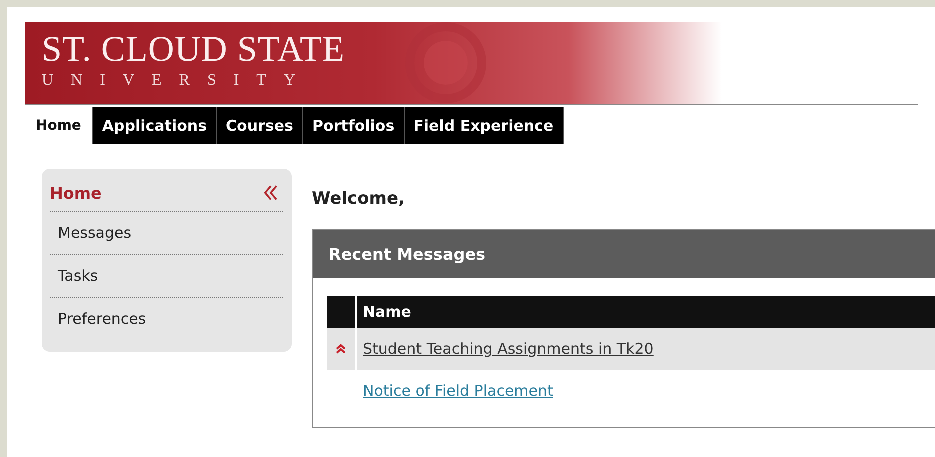 The image size is (935, 457). I want to click on welcome-heading: Welcome,, so click(359, 200).